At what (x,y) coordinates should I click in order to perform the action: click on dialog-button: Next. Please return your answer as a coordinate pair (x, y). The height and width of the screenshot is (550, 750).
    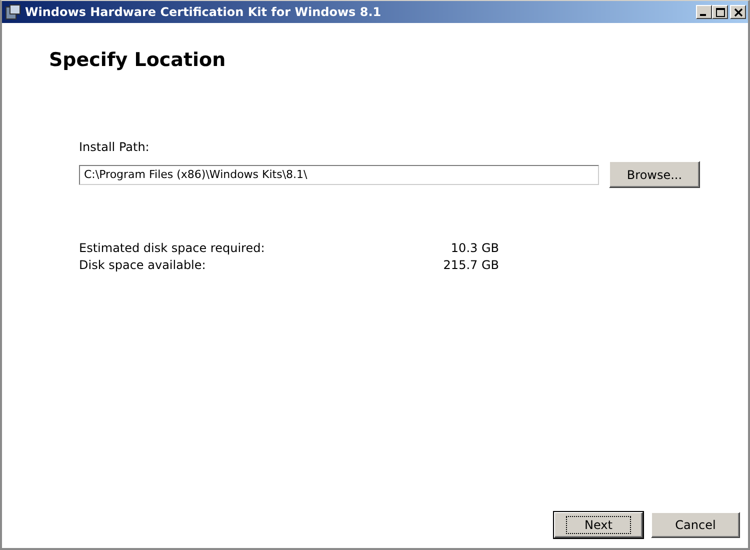
    Looking at the image, I should click on (598, 525).